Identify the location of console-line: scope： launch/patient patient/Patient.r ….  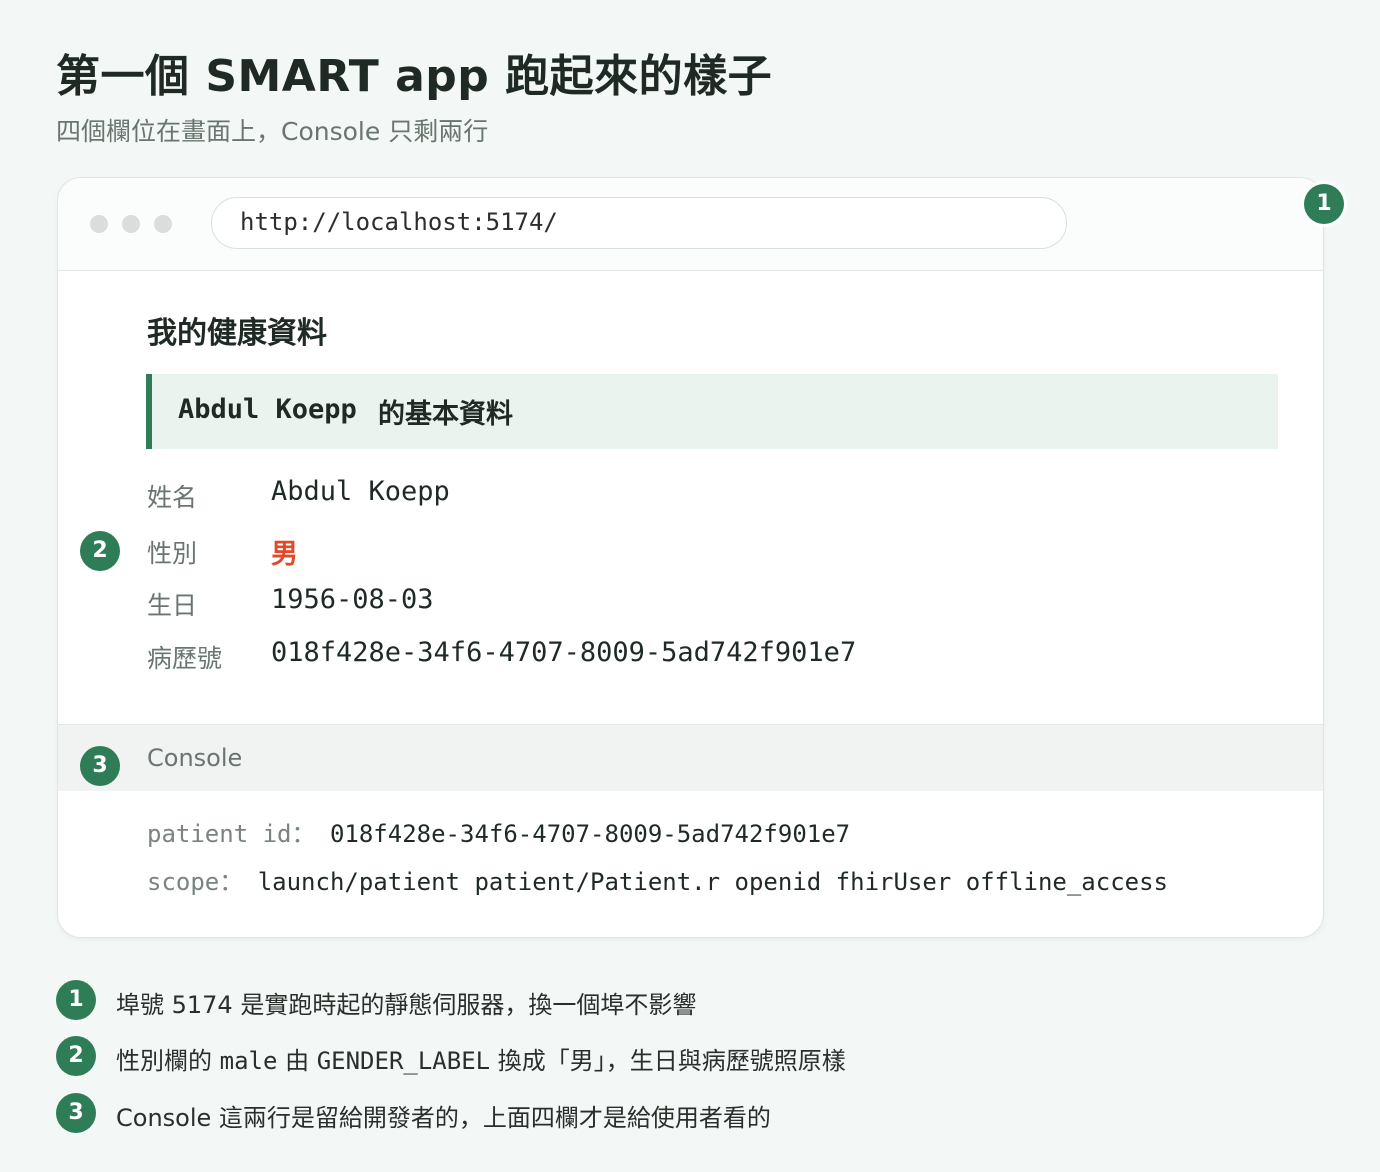
(657, 879).